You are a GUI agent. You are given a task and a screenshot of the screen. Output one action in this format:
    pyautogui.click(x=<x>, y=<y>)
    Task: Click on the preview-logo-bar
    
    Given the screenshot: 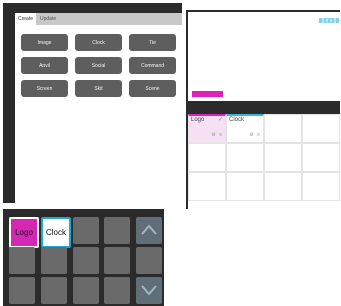 What is the action you would take?
    pyautogui.click(x=207, y=94)
    